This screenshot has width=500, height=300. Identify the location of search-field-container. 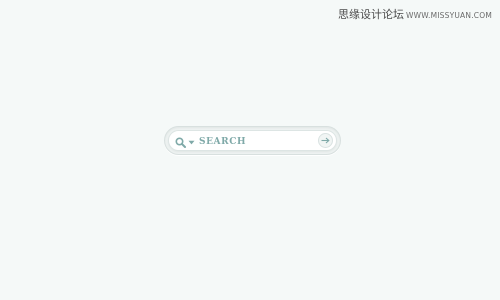
(252, 140).